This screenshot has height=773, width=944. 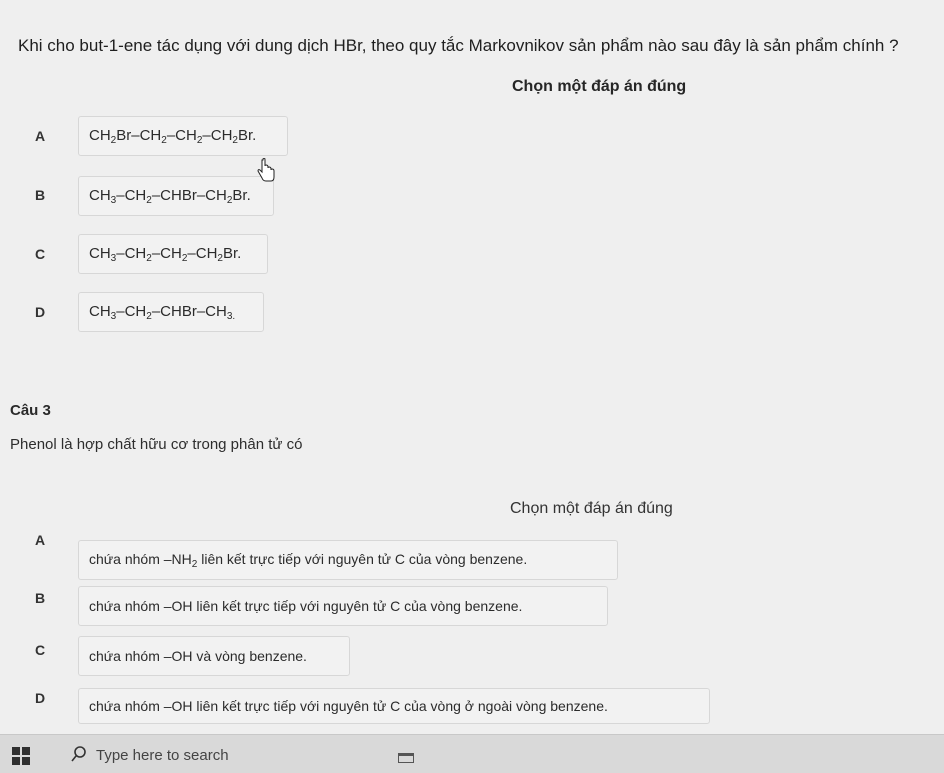 I want to click on question-1-instruction: Chọn một đáp án đúng, so click(x=599, y=86).